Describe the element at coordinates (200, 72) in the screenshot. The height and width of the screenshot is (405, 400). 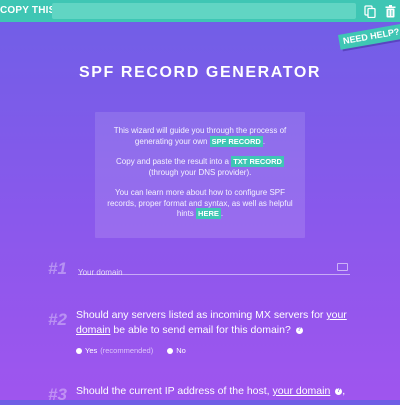
I see `page-title: SPF RECORD GENERATOR` at that location.